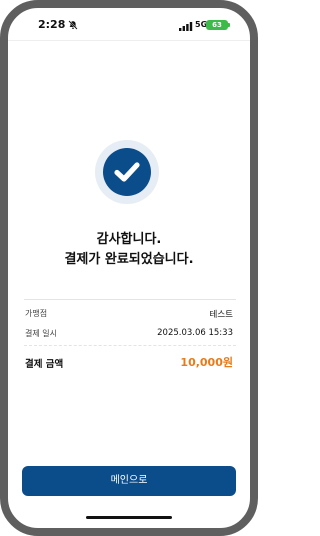 This screenshot has height=536, width=320. I want to click on total-amount-label: 결제 금액, so click(44, 364).